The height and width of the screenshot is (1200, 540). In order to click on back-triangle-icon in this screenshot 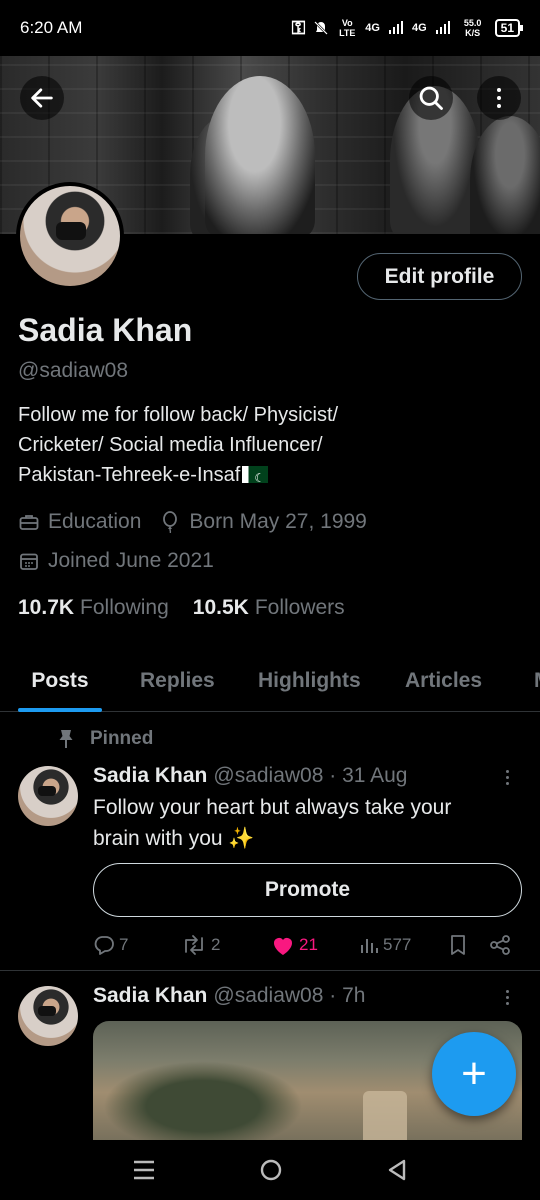, I will do `click(397, 1170)`.